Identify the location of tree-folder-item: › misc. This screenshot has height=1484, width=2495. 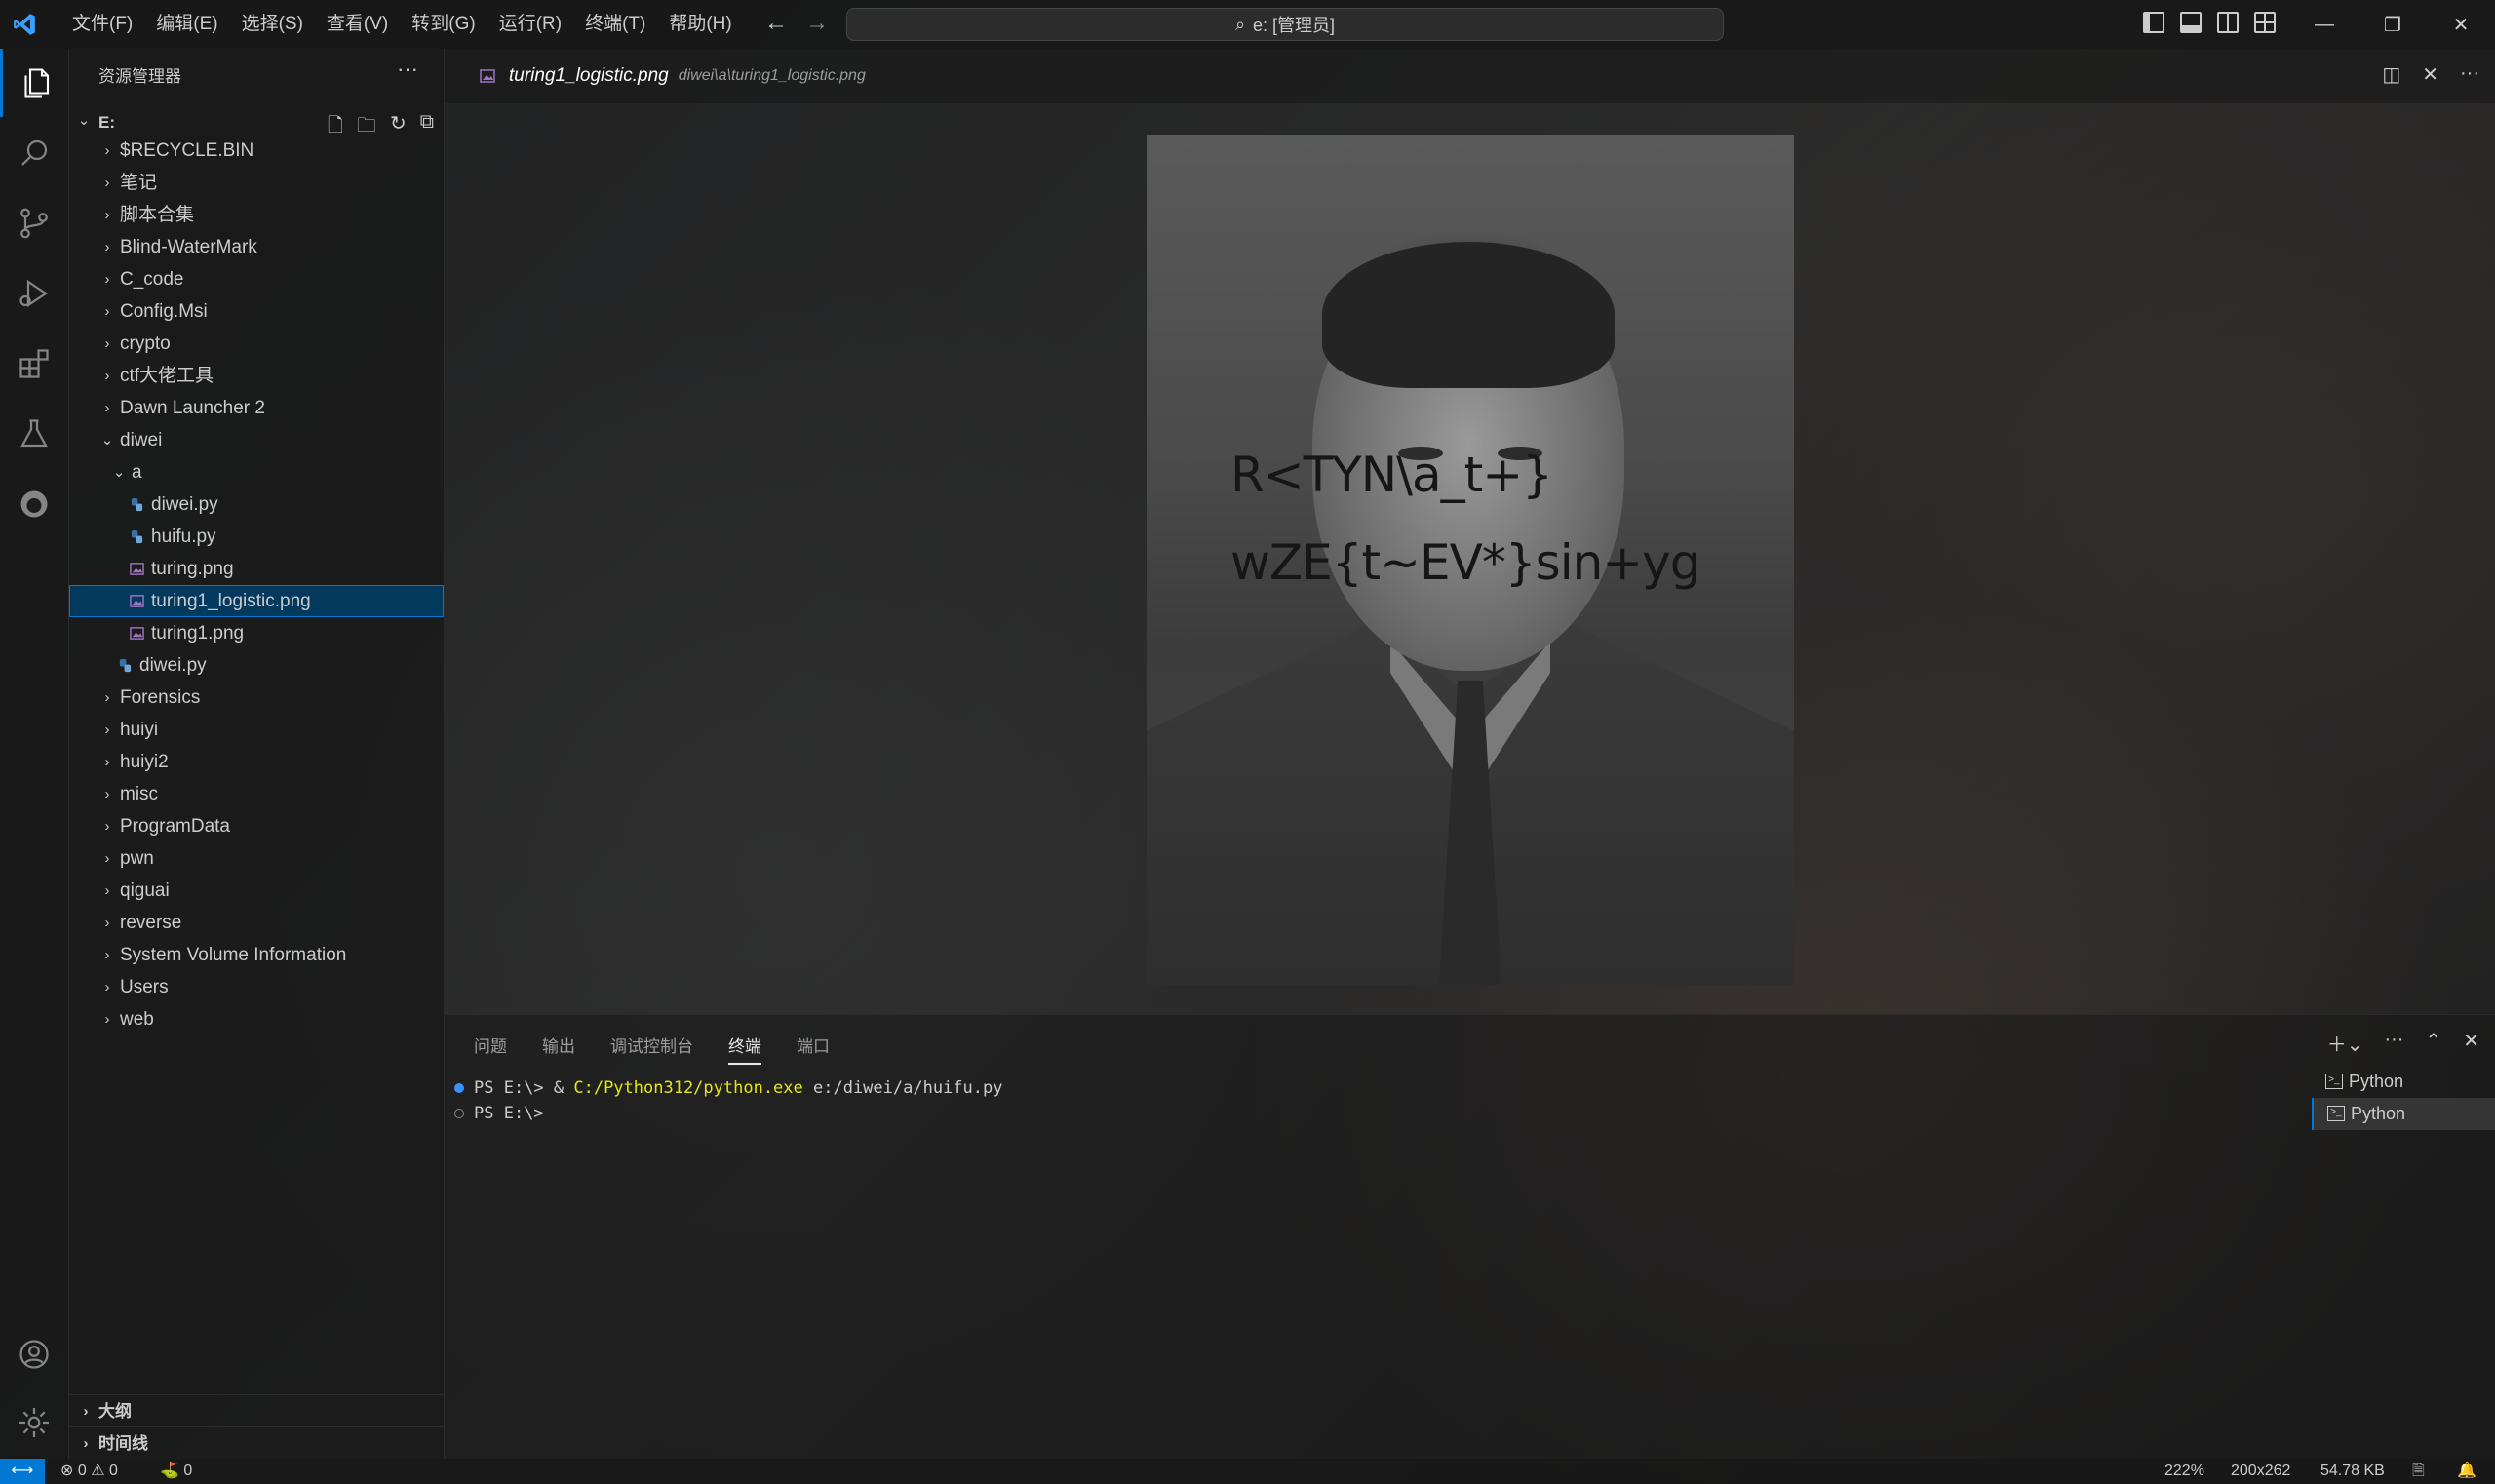
(256, 794).